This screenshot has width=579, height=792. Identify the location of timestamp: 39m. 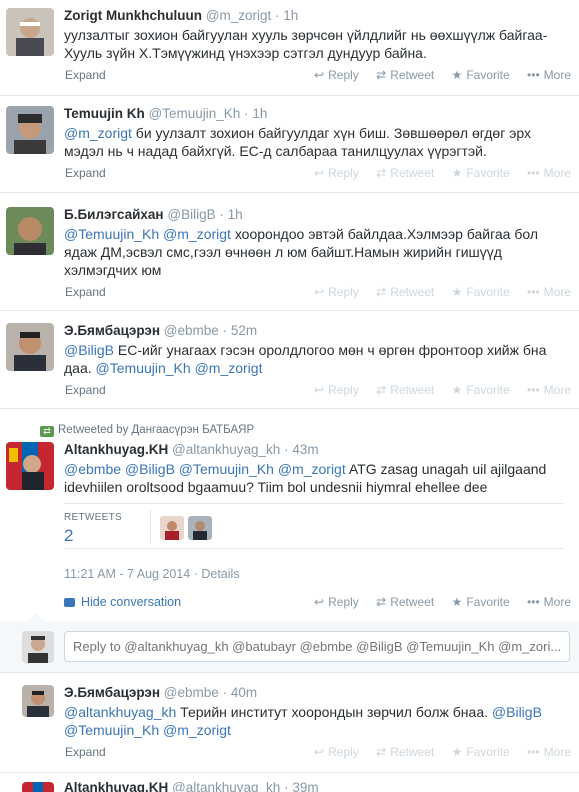
(305, 786).